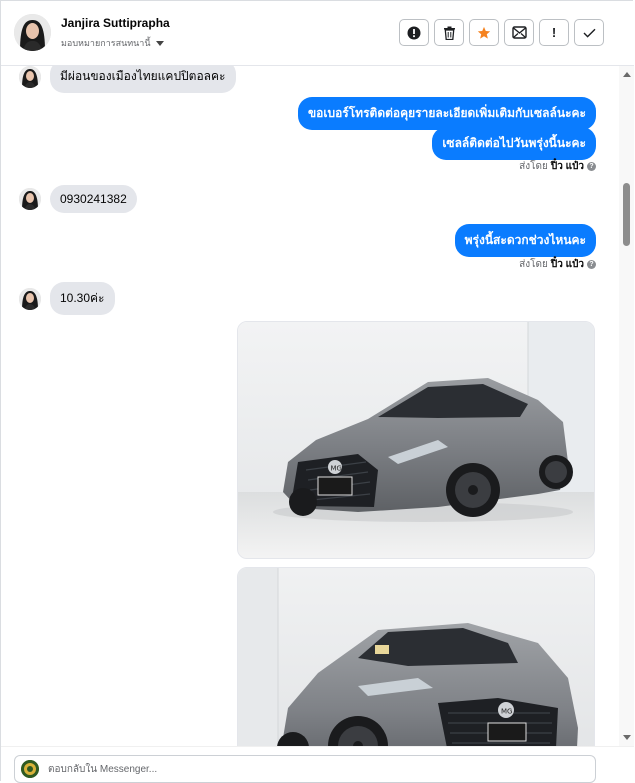 The width and height of the screenshot is (635, 783). Describe the element at coordinates (159, 43) in the screenshot. I see `caret-down-icon` at that location.